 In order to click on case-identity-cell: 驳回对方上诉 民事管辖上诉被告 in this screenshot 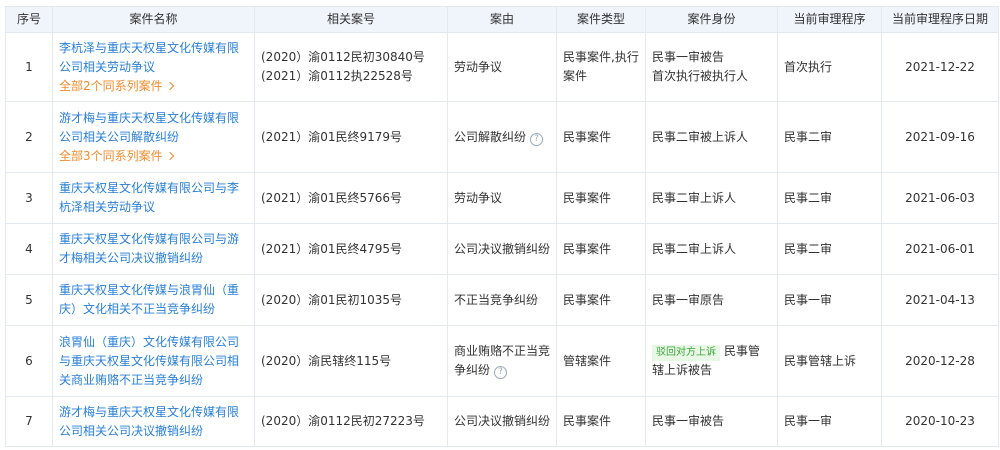, I will do `click(711, 361)`.